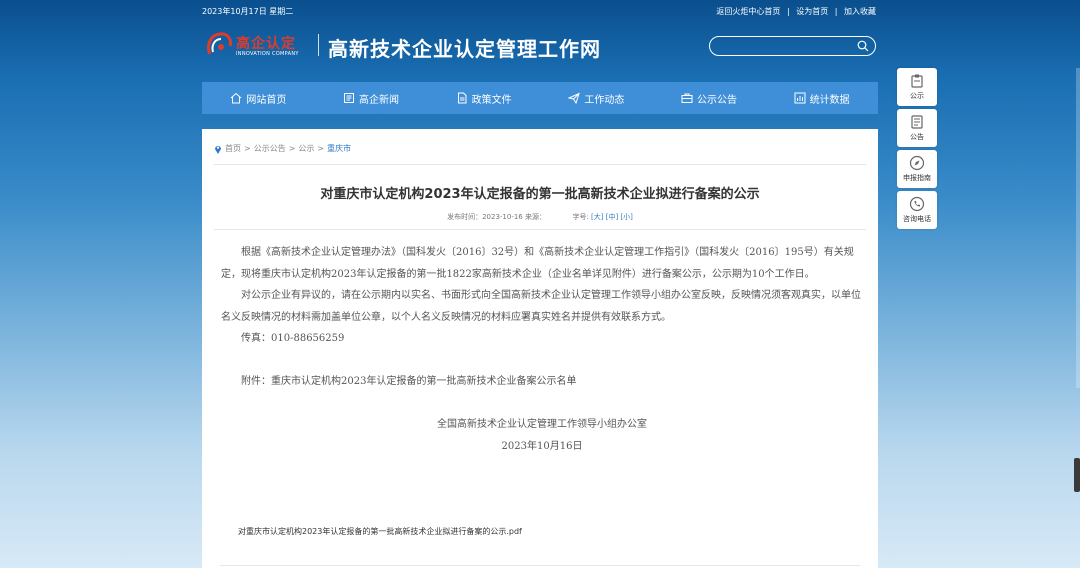  Describe the element at coordinates (917, 122) in the screenshot. I see `notice-icon` at that location.